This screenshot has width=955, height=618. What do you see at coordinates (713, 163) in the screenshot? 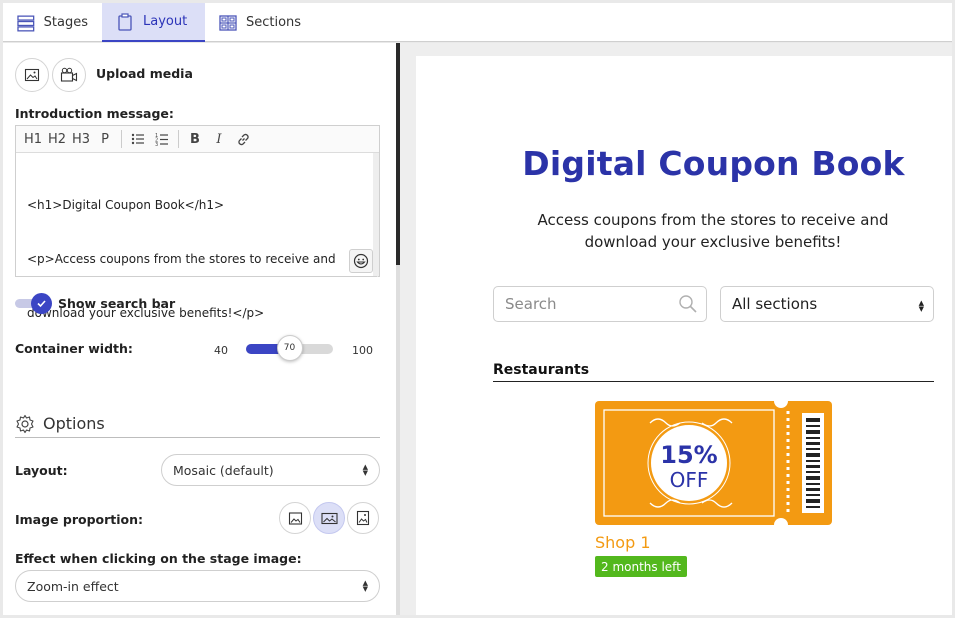
I see `preview-title: Digital Coupon Book` at bounding box center [713, 163].